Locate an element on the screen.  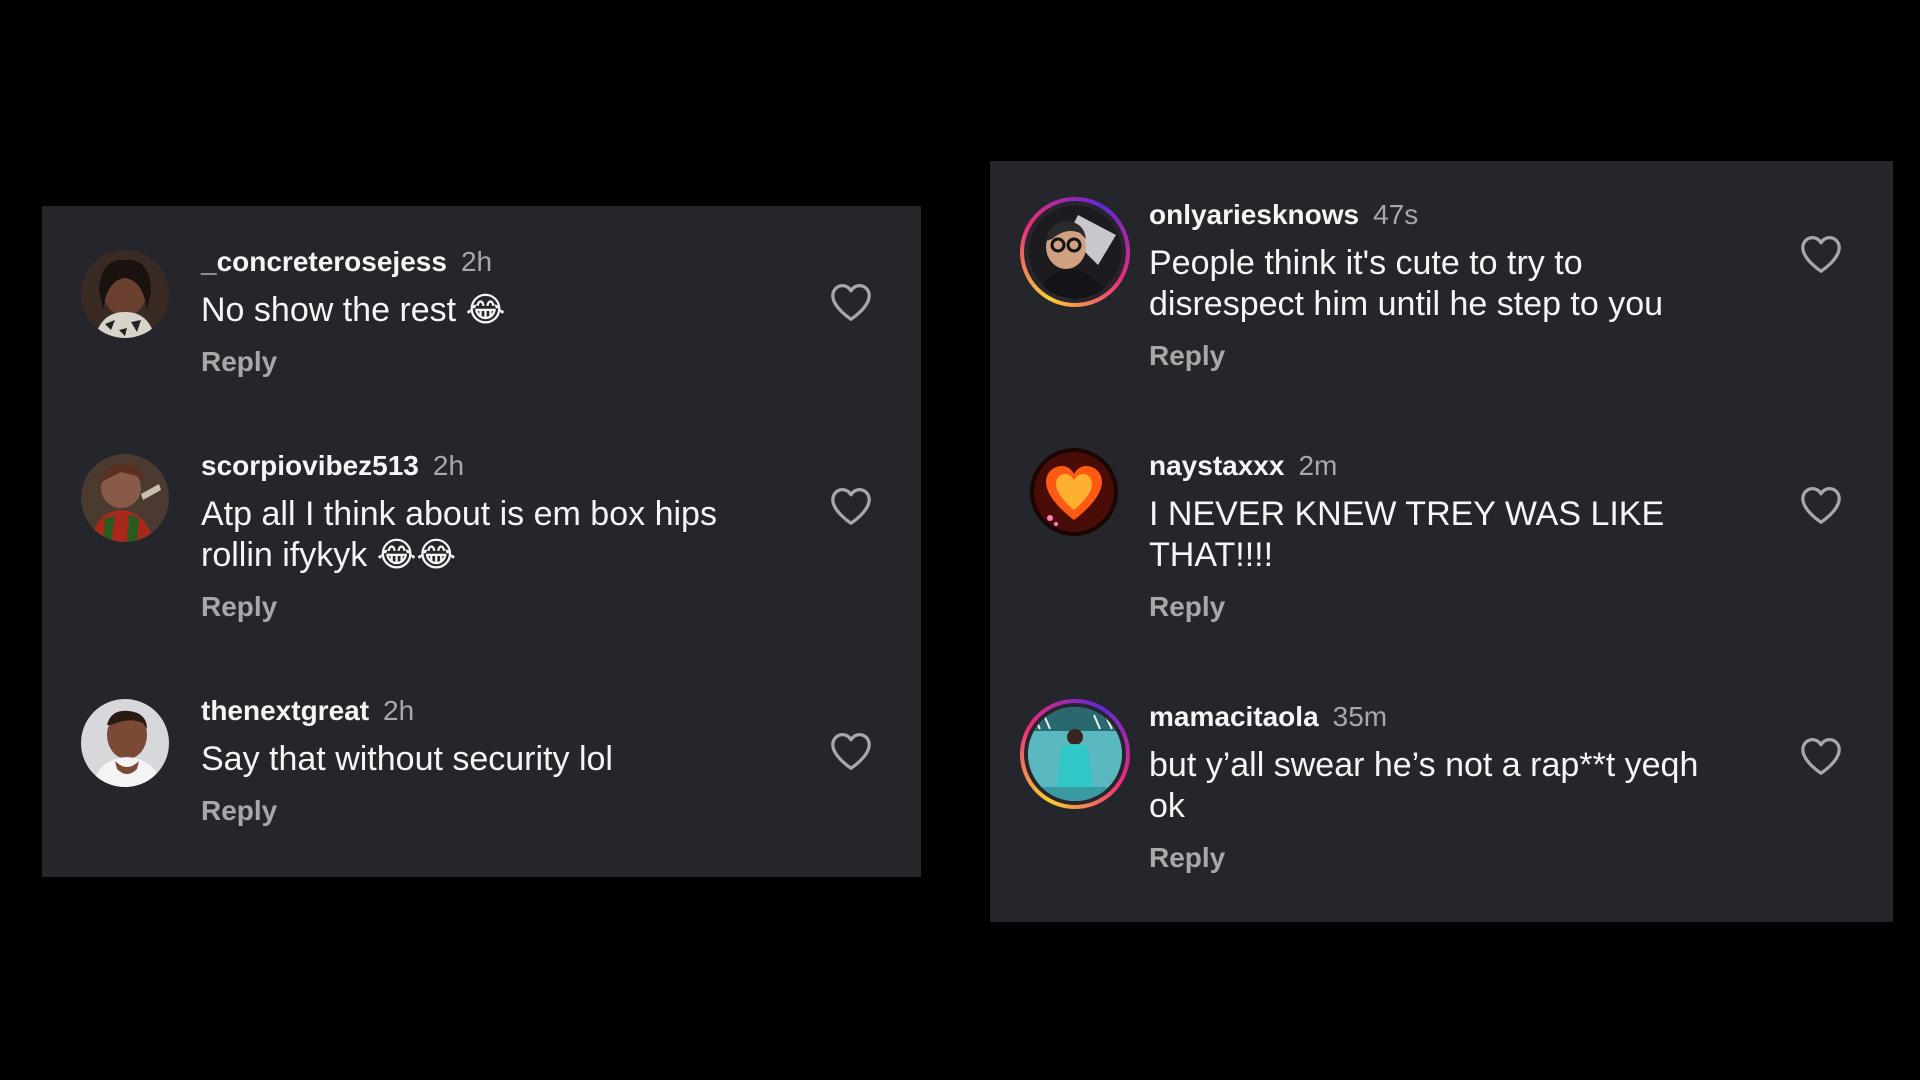
username: mamacitaola is located at coordinates (1234, 716).